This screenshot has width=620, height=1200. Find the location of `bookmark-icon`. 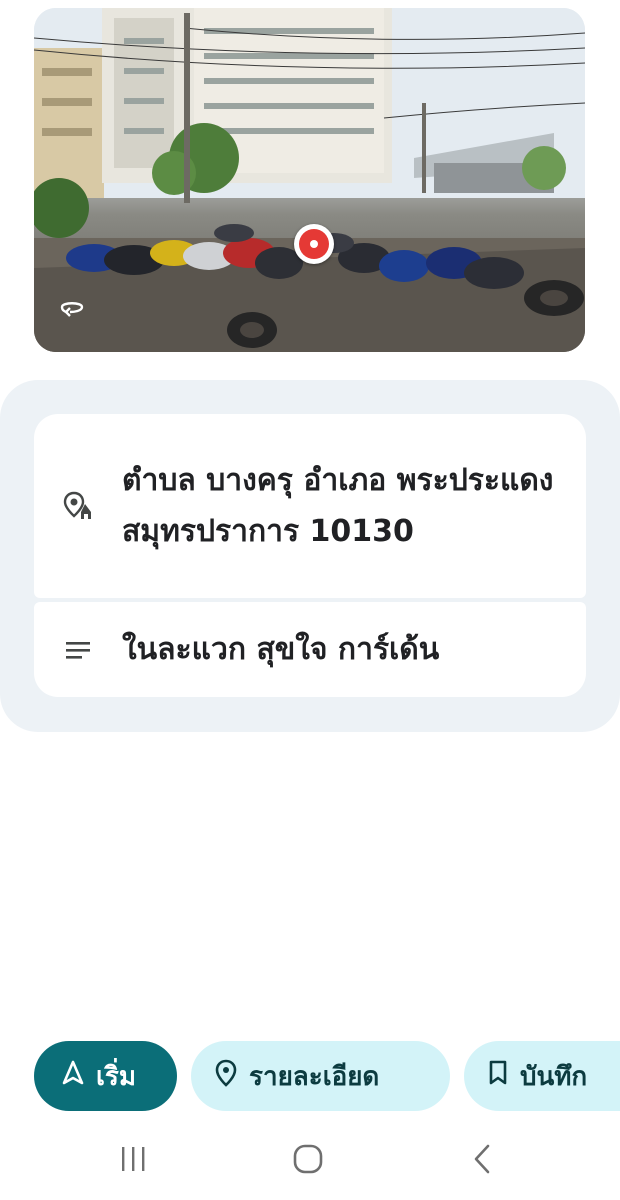

bookmark-icon is located at coordinates (498, 1076).